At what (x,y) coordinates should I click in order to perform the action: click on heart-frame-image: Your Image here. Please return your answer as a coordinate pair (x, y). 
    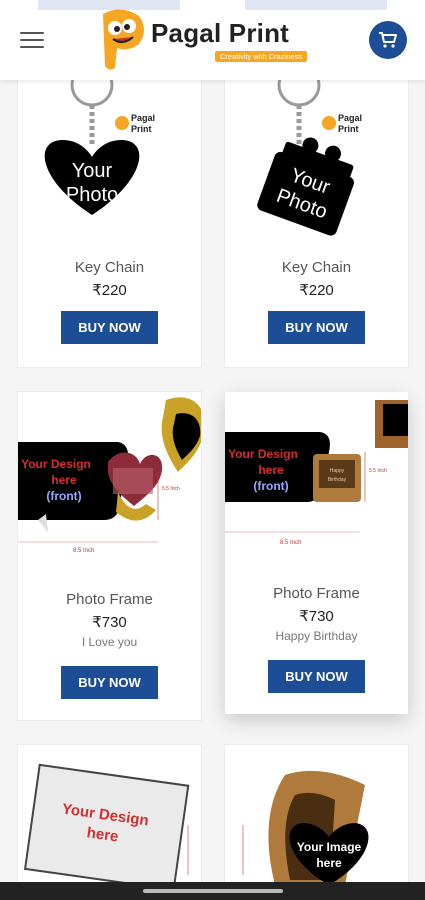
    Looking at the image, I should click on (305, 827).